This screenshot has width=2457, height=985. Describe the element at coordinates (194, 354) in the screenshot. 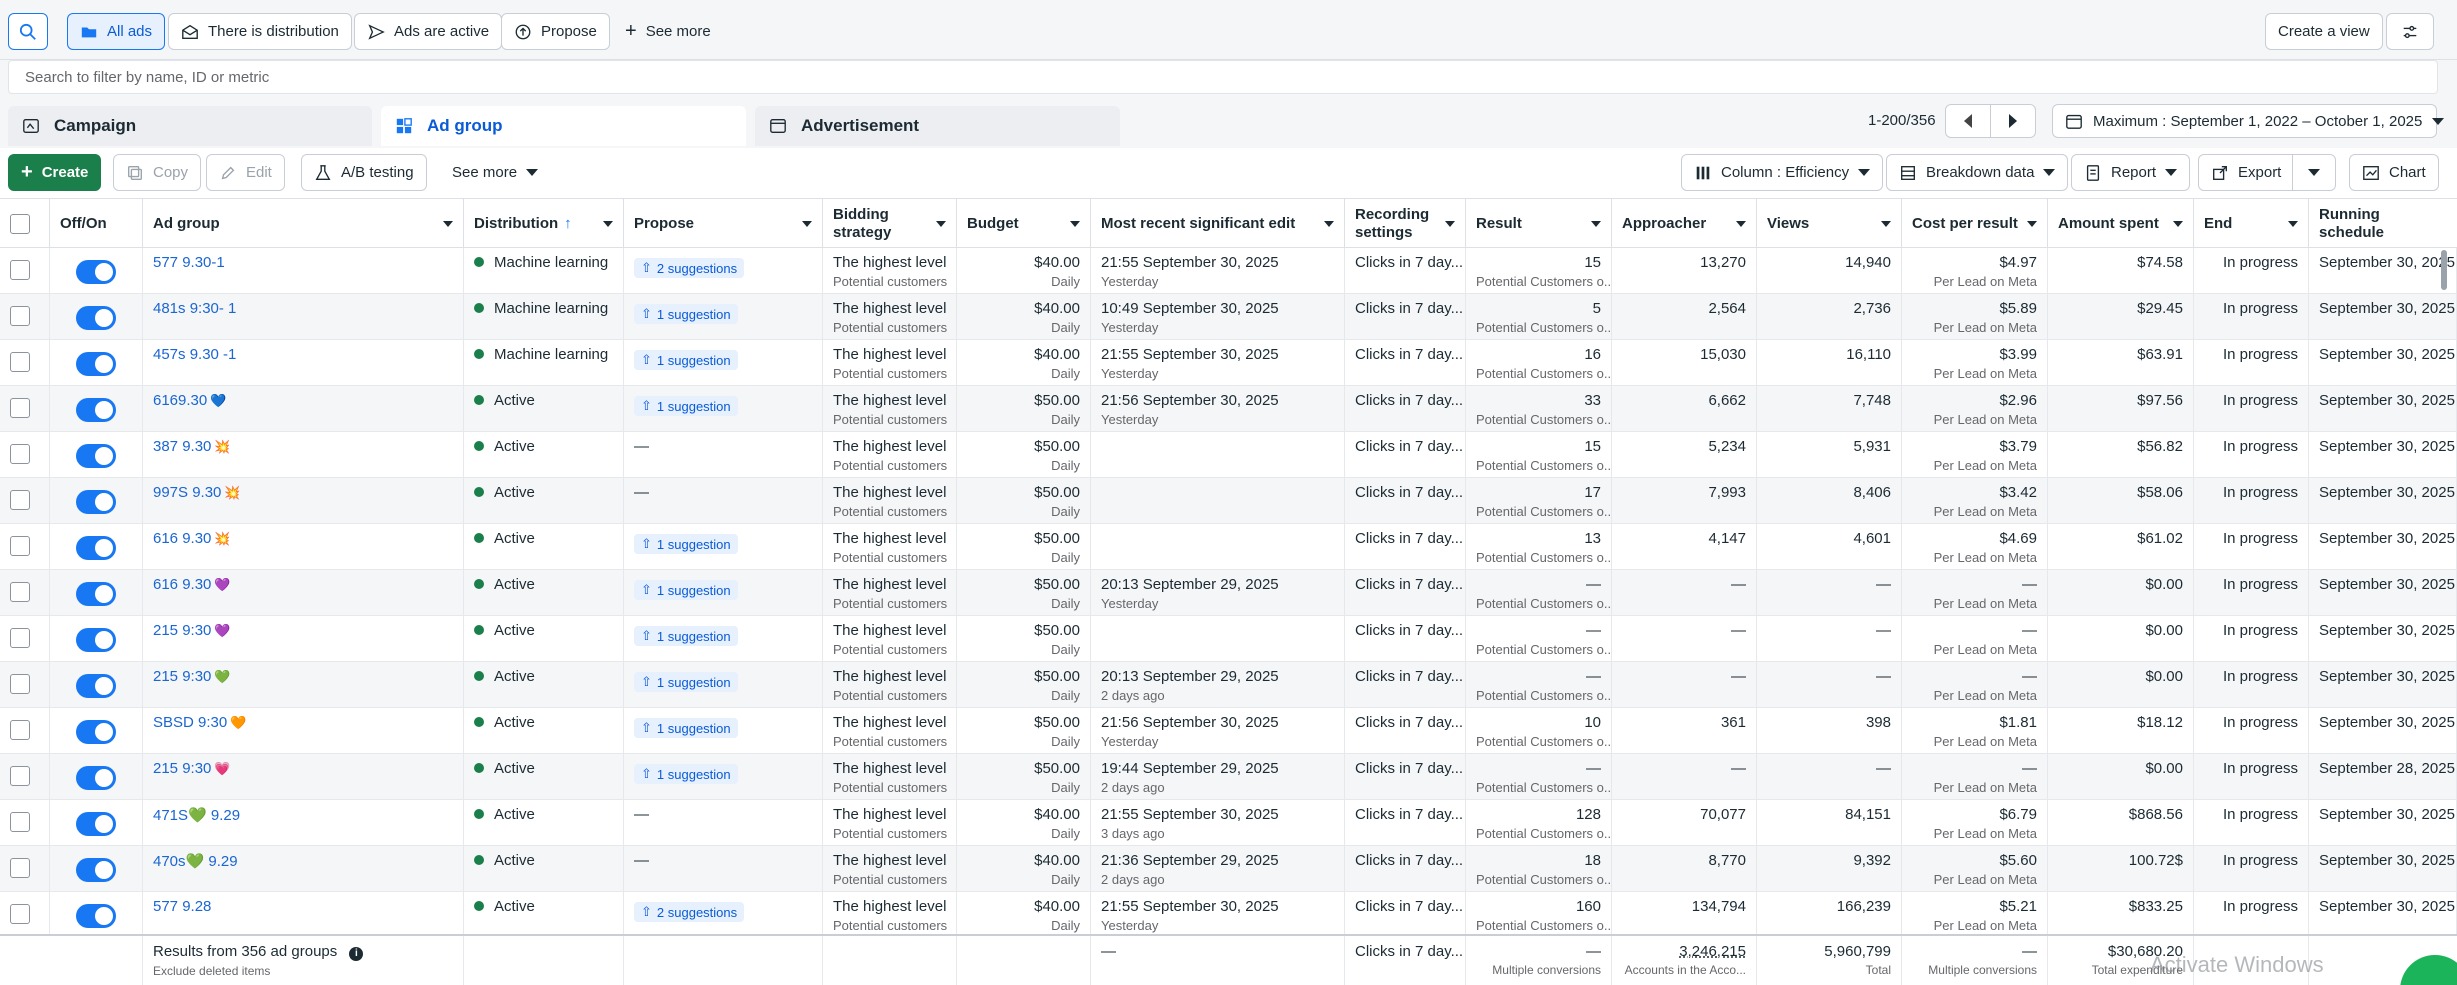

I see `ad-group-name-link: 457s 9.30 -1` at that location.